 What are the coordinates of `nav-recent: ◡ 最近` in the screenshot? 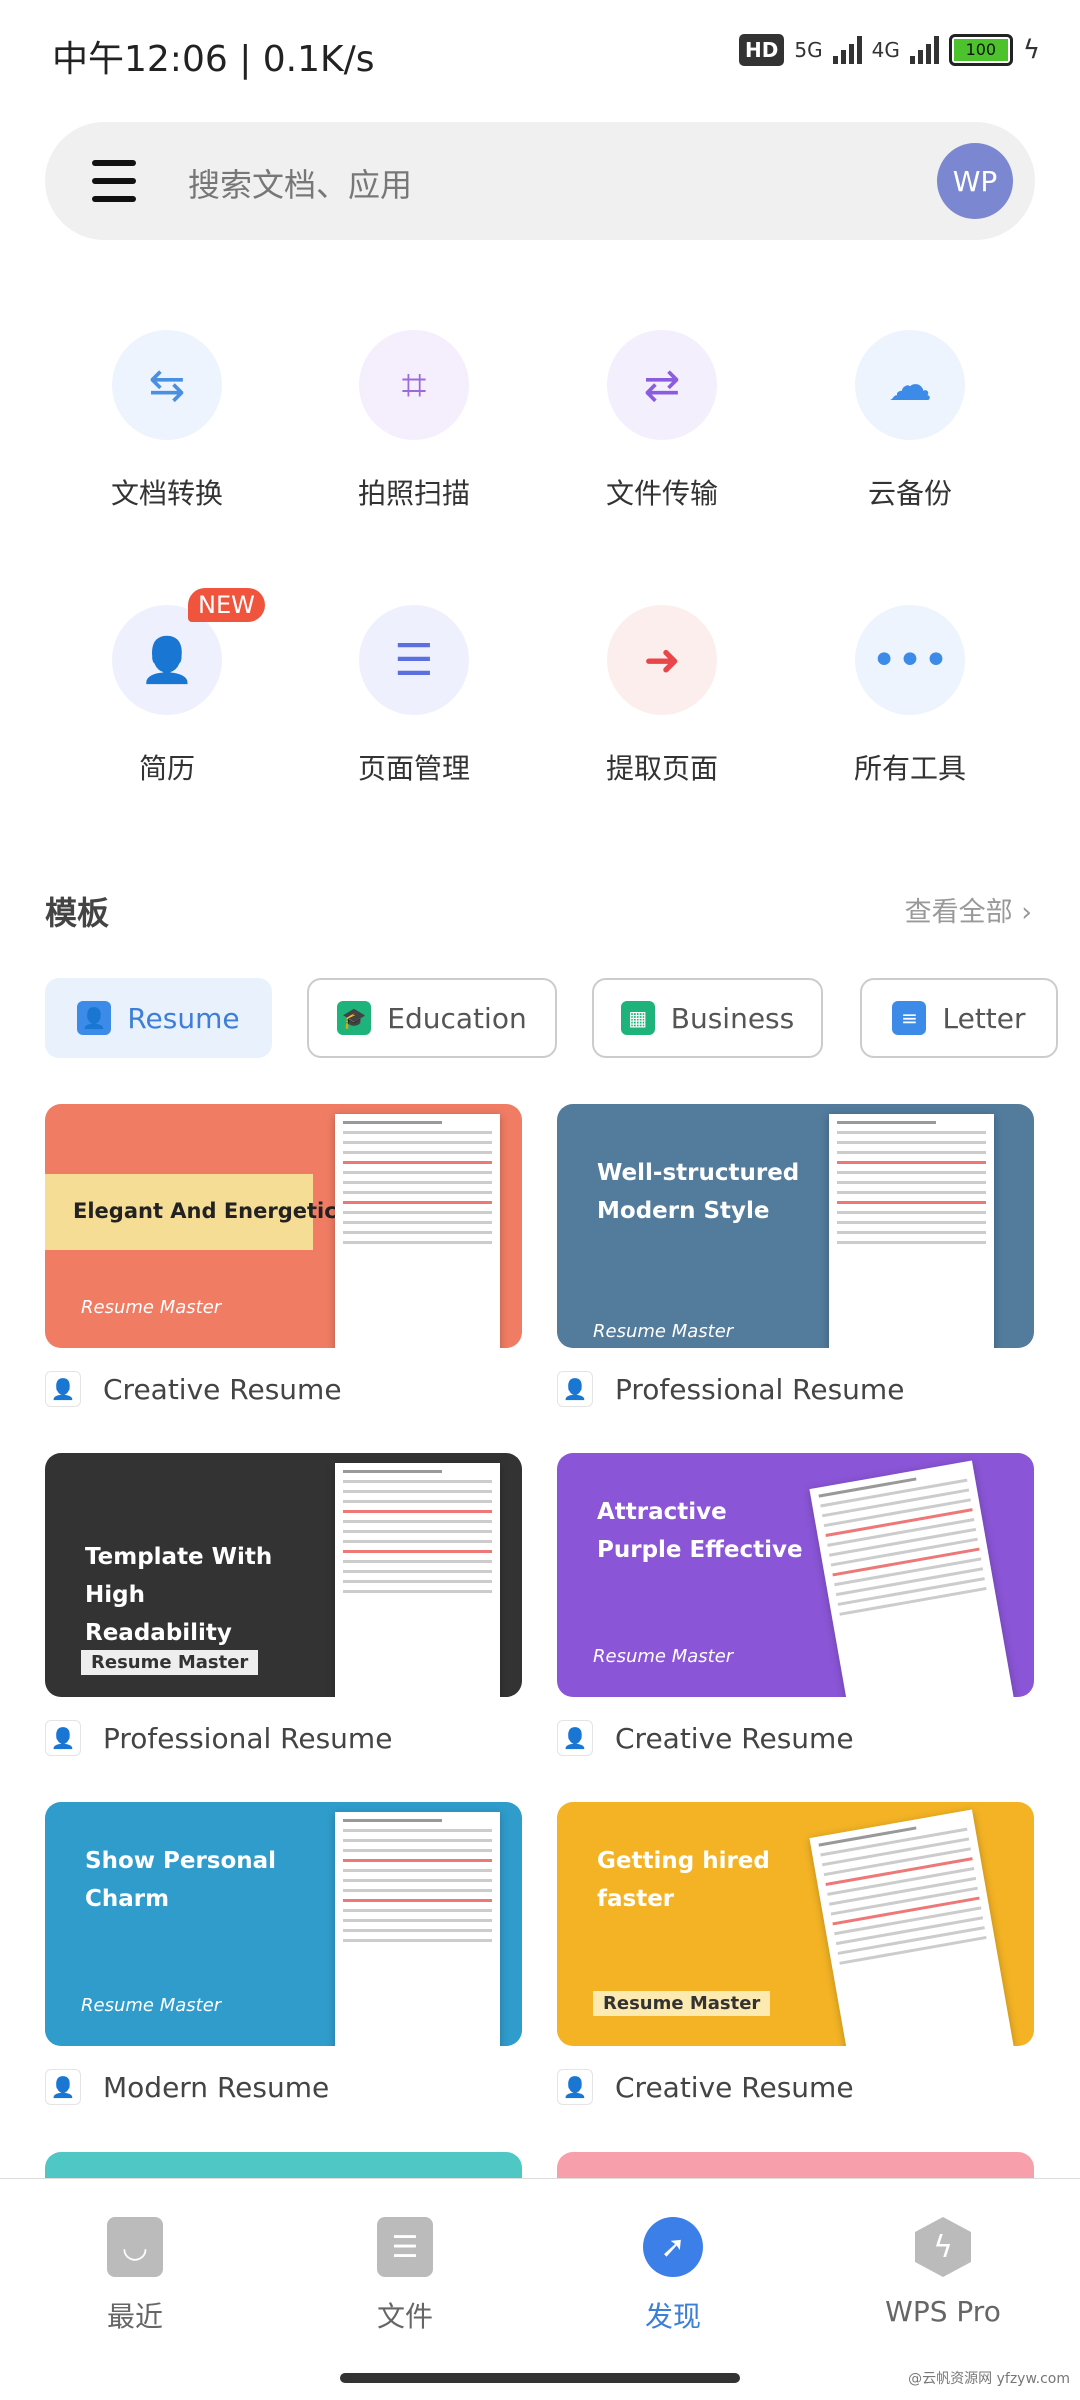 It's located at (135, 2276).